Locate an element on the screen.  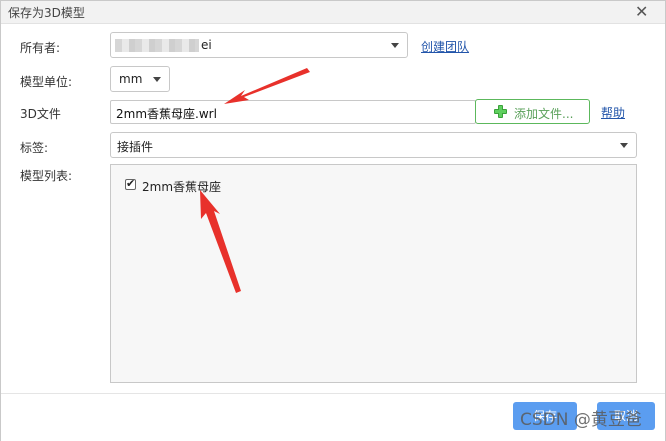
unit-value: mm is located at coordinates (131, 79).